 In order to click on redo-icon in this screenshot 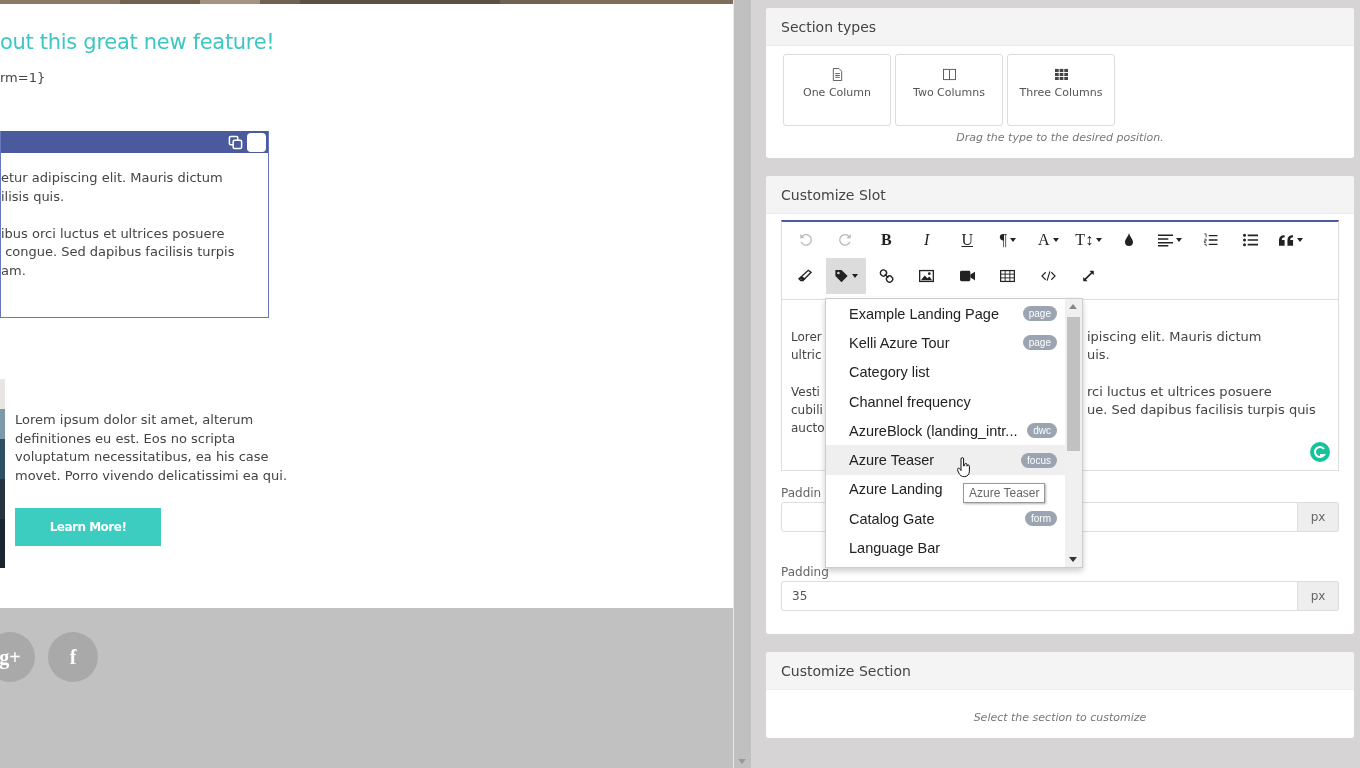, I will do `click(846, 240)`.